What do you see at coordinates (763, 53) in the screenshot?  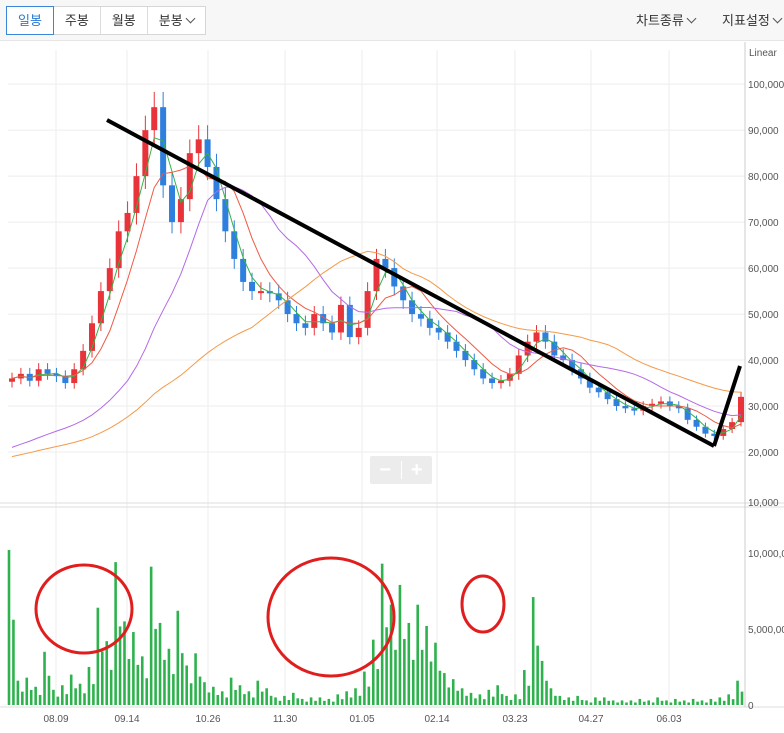 I see `price-scale-label: Linear` at bounding box center [763, 53].